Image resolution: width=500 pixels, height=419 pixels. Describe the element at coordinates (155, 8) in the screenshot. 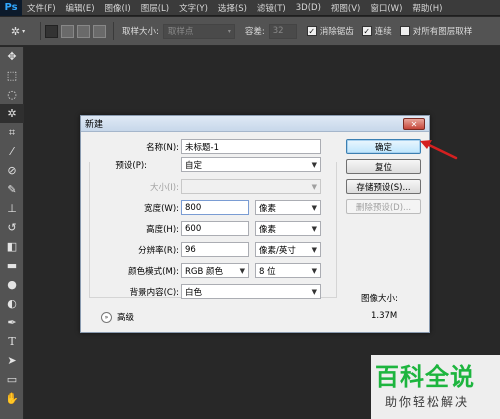

I see `menu-layer: 图层(L)` at that location.